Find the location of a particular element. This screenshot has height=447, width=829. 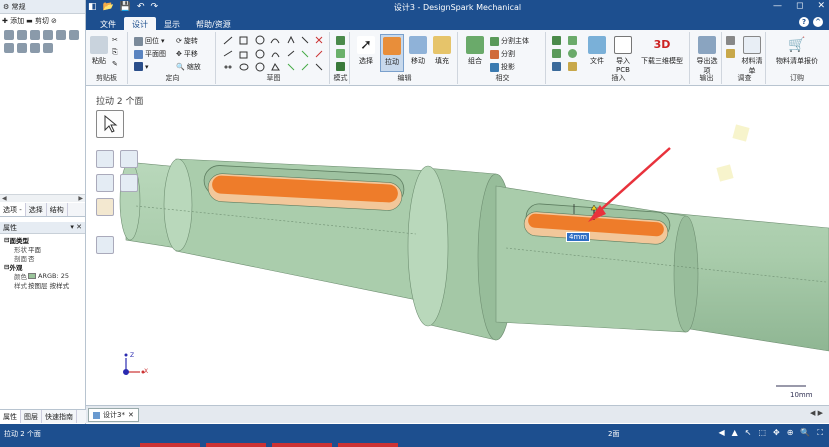

plane-button: 平面图 is located at coordinates (150, 54).